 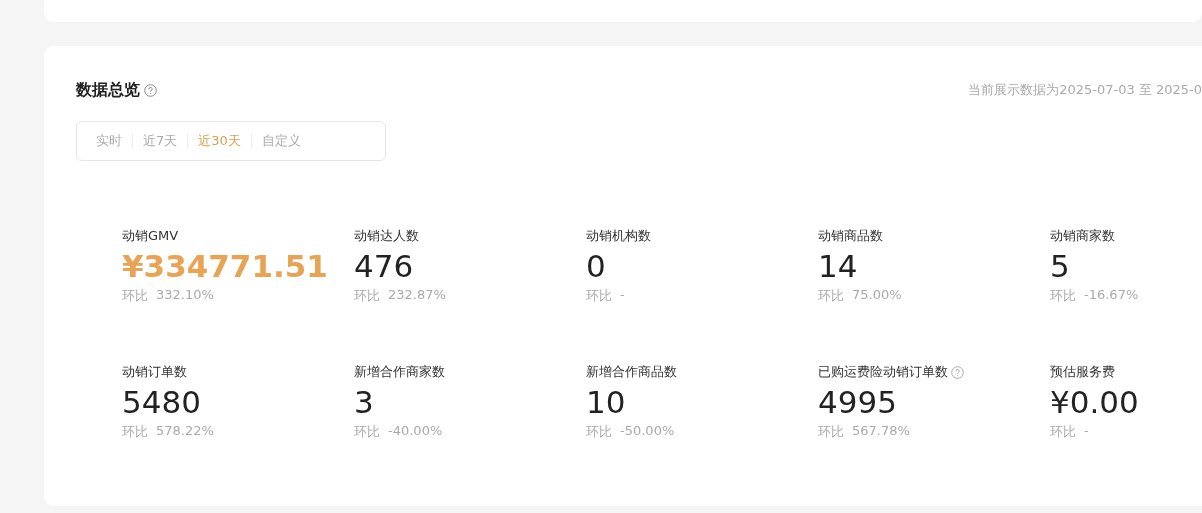 I want to click on metric-label: 动销达人数, so click(x=386, y=236).